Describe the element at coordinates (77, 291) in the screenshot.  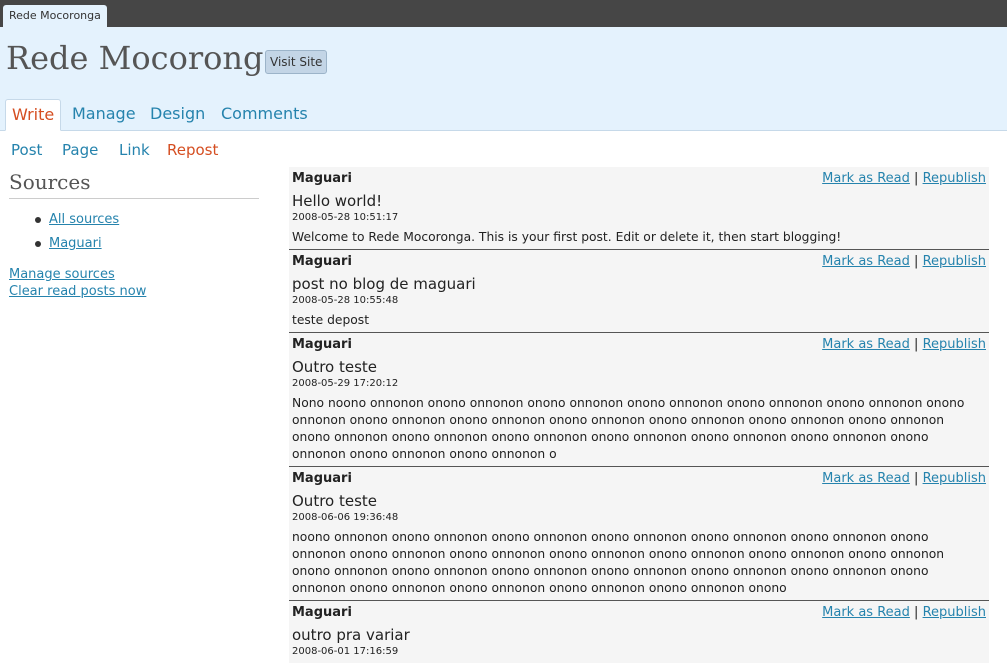
I see `clear-read-posts-link: Clear read posts now` at that location.